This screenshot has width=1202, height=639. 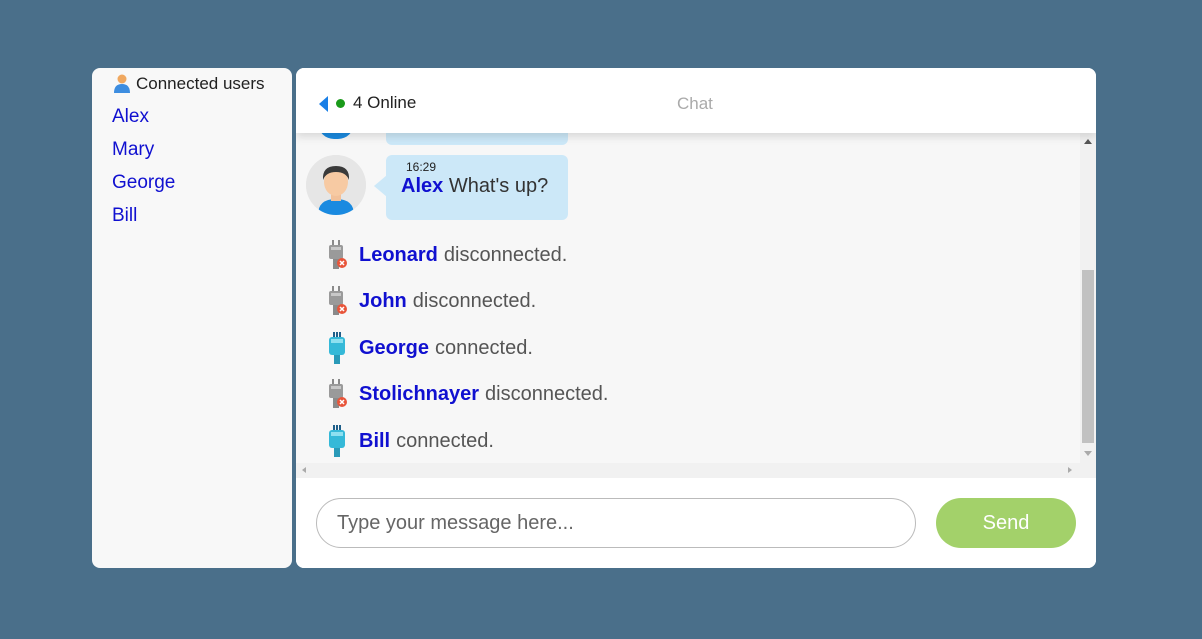 What do you see at coordinates (192, 182) in the screenshot?
I see `user-list-item: George` at bounding box center [192, 182].